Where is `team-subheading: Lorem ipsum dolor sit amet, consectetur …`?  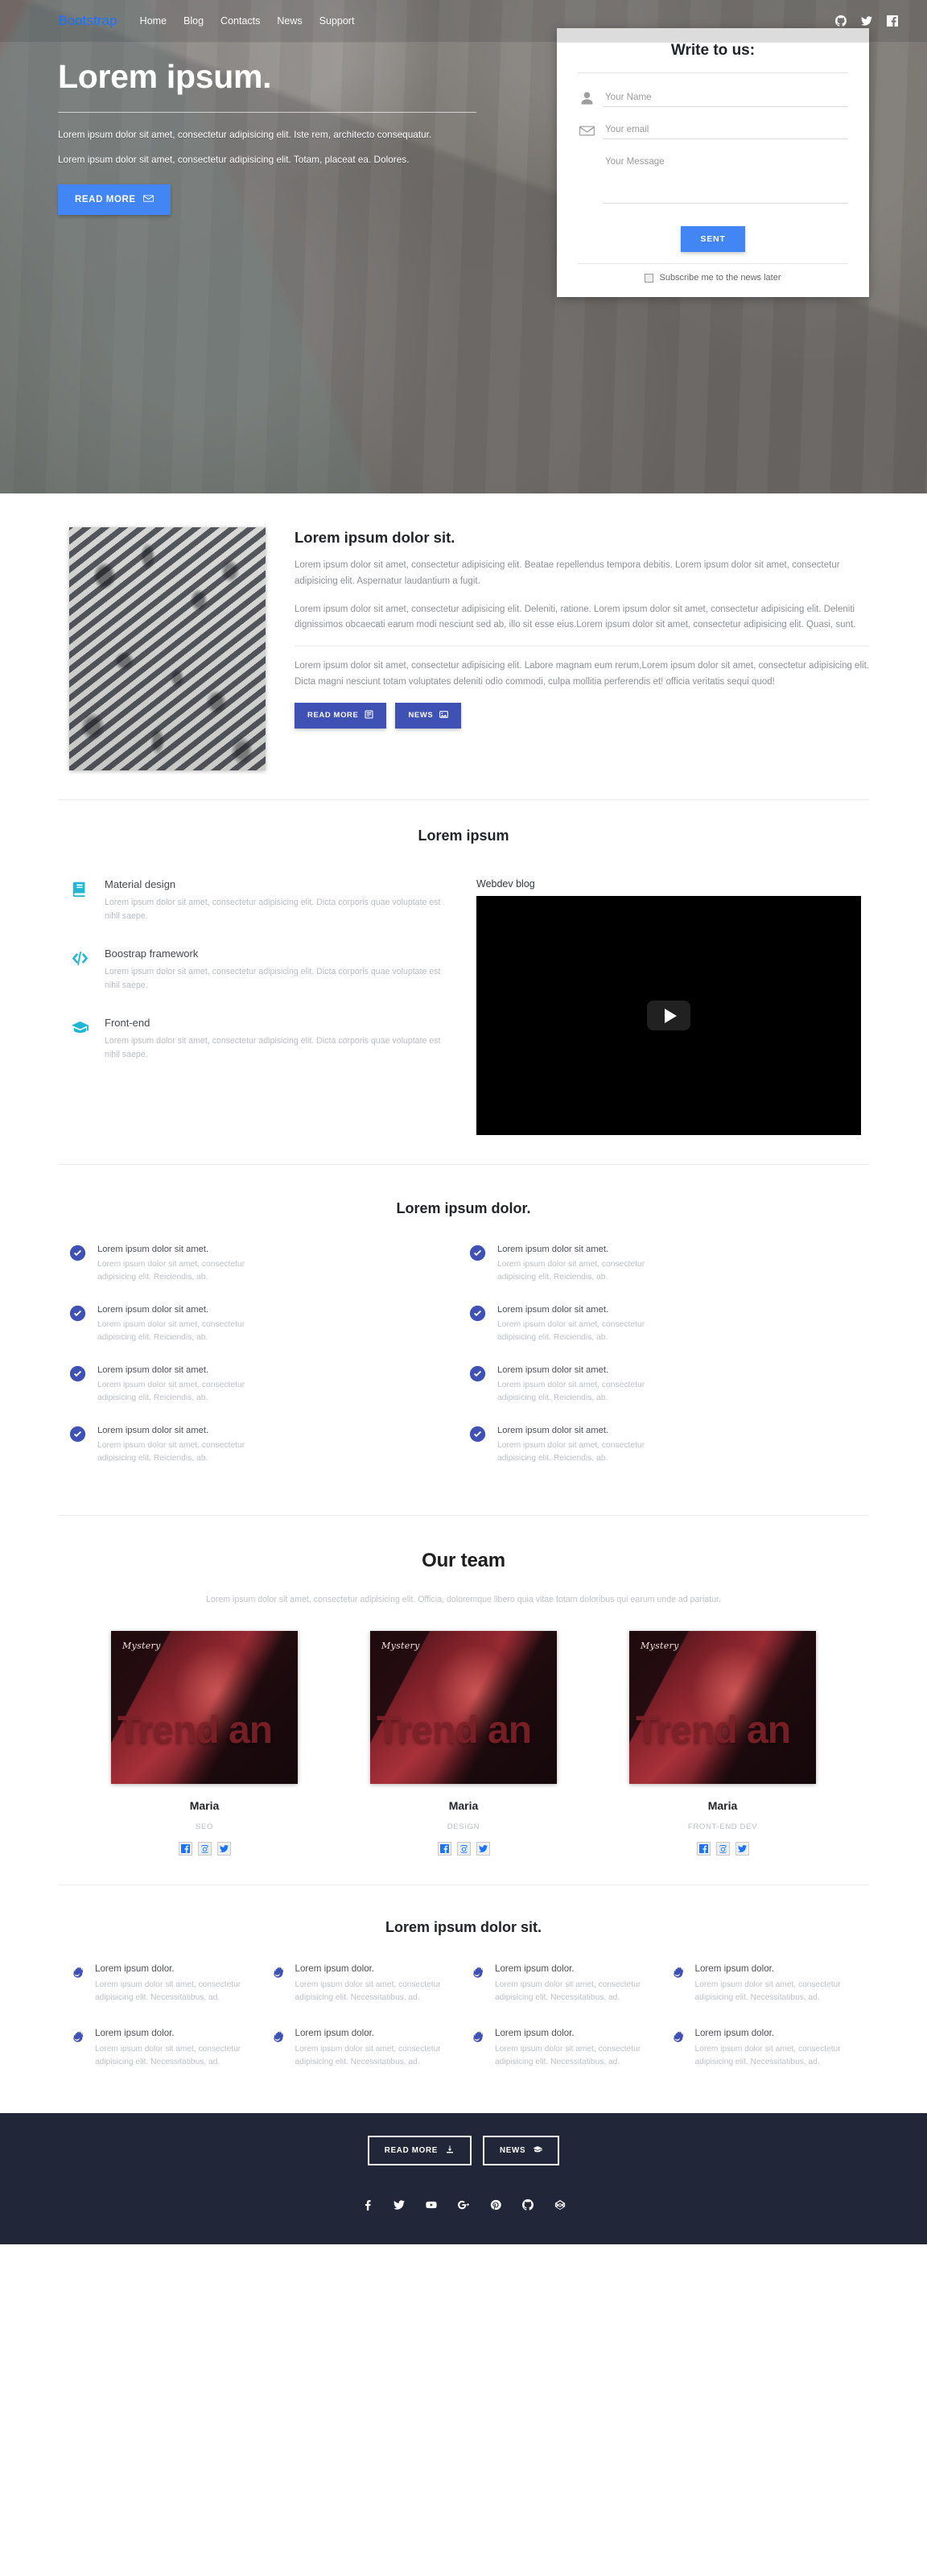 team-subheading: Lorem ipsum dolor sit amet, consectetur … is located at coordinates (463, 1599).